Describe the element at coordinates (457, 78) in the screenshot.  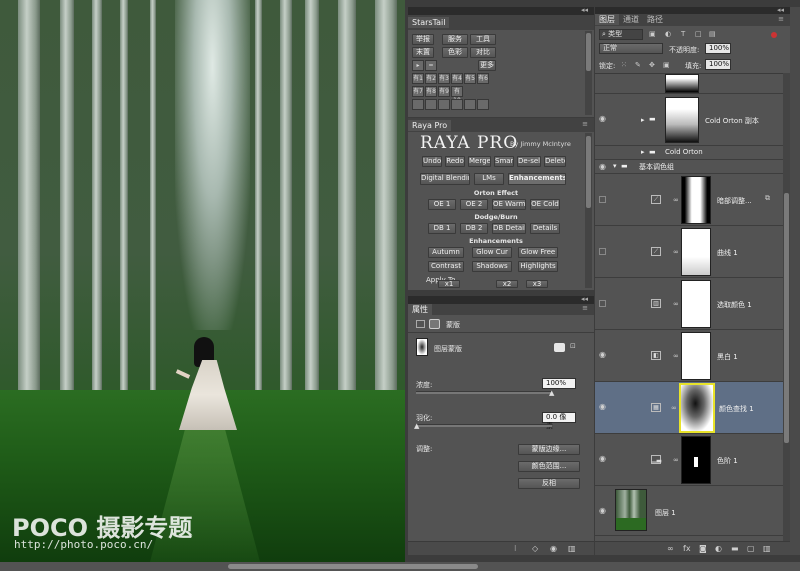
I see `grid-btn: 有4` at that location.